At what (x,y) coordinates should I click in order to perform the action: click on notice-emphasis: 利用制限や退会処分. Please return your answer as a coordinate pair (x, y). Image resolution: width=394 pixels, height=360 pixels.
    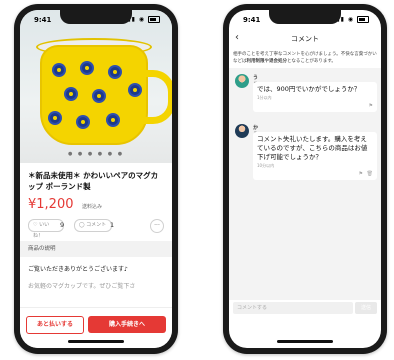
    Looking at the image, I should click on (267, 61).